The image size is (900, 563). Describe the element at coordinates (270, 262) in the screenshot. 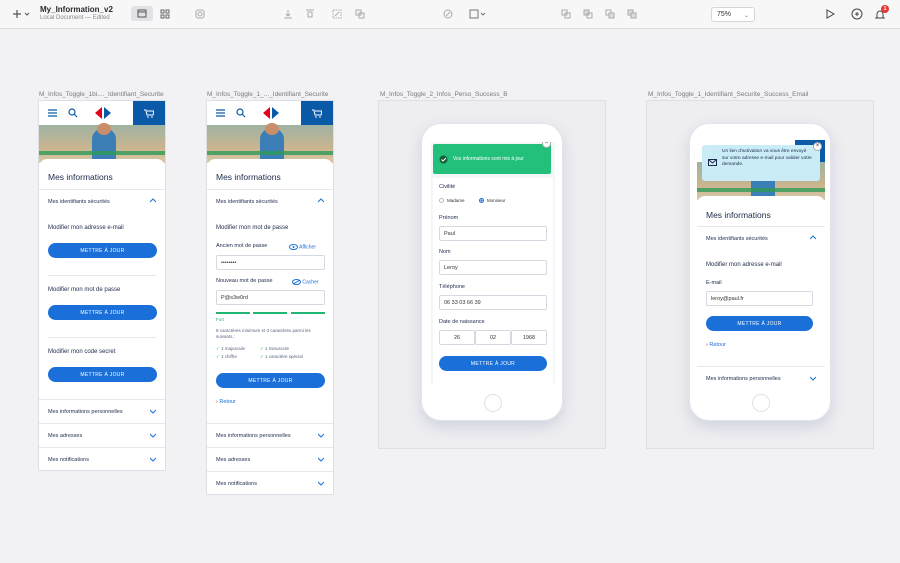

I see `old-password-input: ••••••••` at that location.